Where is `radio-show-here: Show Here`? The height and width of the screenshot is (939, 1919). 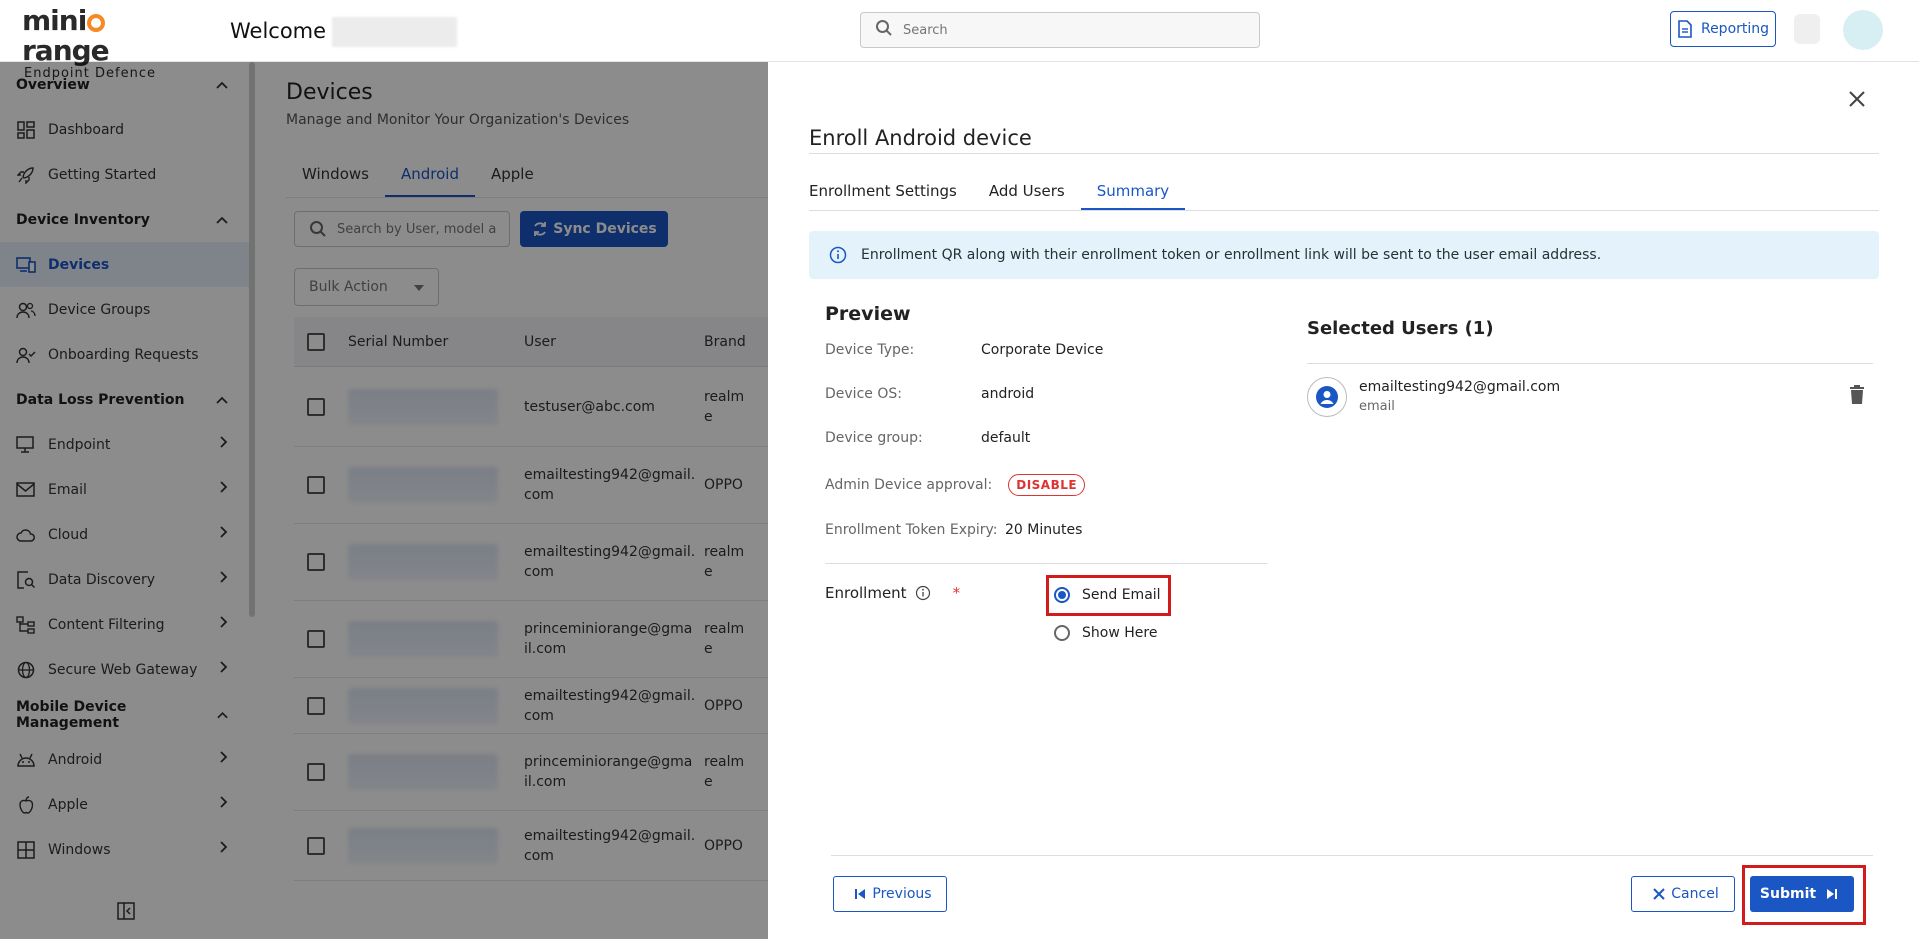 radio-show-here: Show Here is located at coordinates (1105, 633).